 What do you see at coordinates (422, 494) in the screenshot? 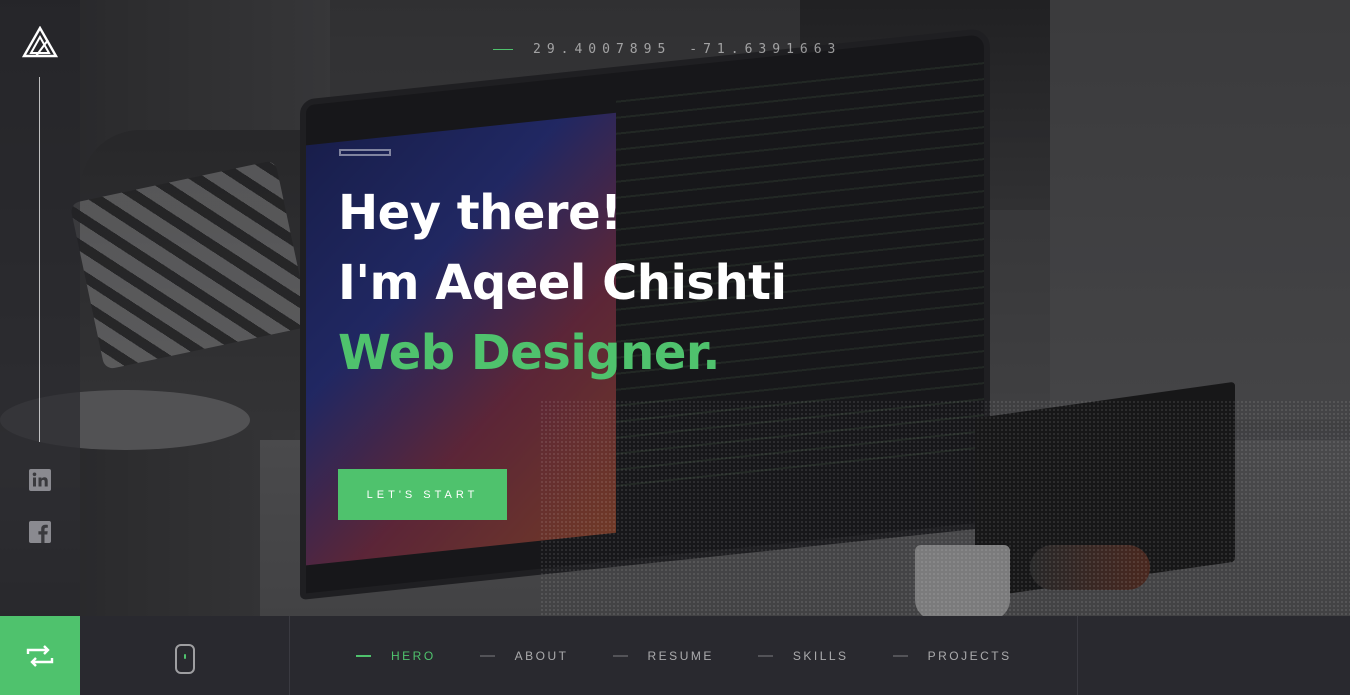
I see `lets-start-button: LET'S START` at bounding box center [422, 494].